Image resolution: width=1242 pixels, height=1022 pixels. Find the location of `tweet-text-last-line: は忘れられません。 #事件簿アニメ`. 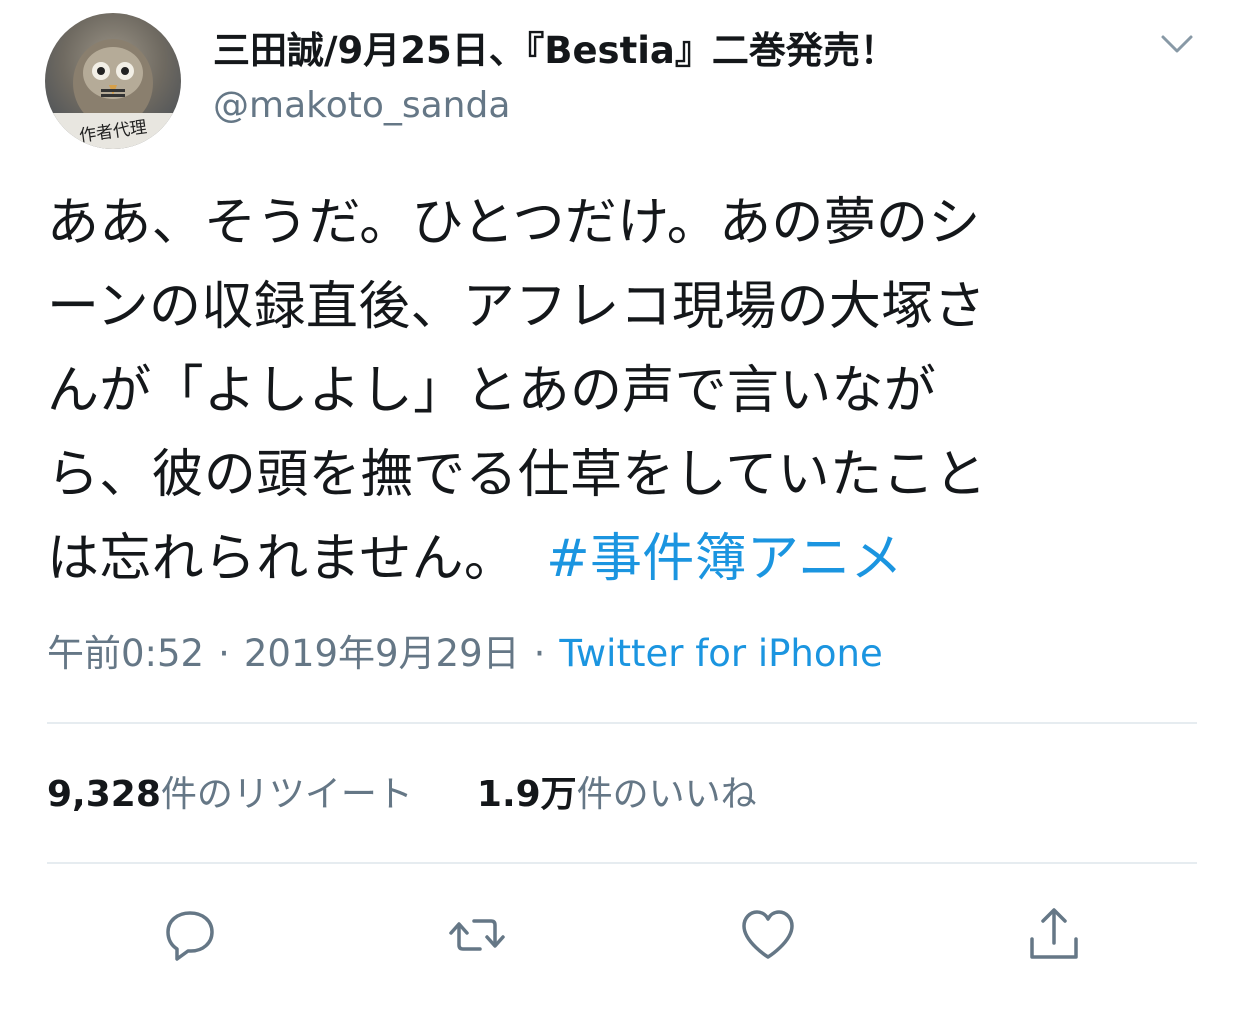

tweet-text-last-line: は忘れられません。 #事件簿アニメ is located at coordinates (627, 559).